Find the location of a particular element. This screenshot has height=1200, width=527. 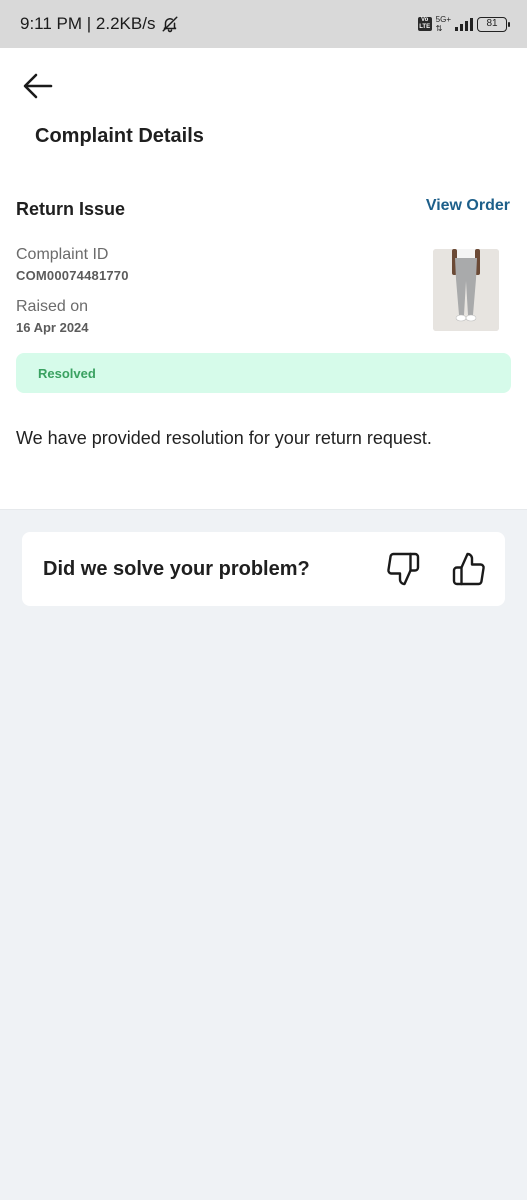

complaint-id-value: COM00074481770 is located at coordinates (72, 275).